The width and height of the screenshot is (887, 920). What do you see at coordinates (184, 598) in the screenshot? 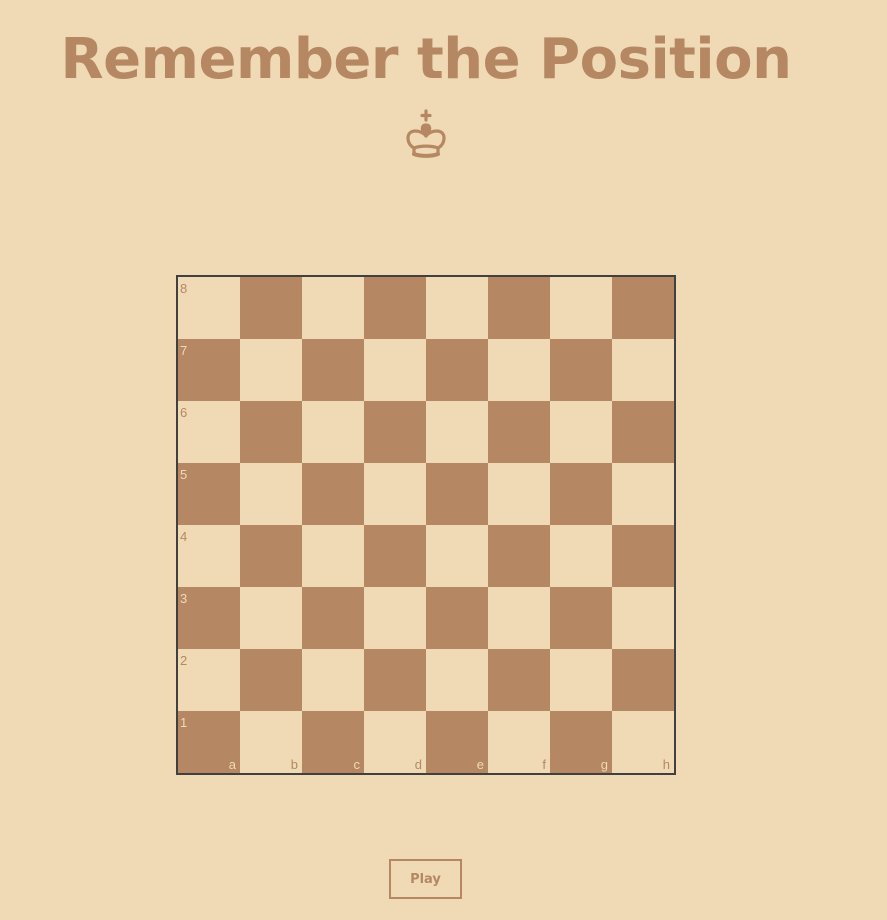
I see `rank-label: 3` at bounding box center [184, 598].